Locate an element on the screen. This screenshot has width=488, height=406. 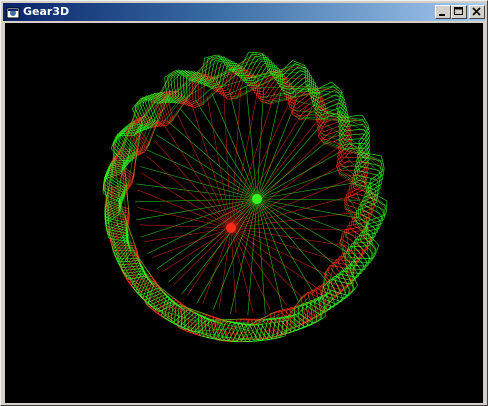
close-icon is located at coordinates (476, 11).